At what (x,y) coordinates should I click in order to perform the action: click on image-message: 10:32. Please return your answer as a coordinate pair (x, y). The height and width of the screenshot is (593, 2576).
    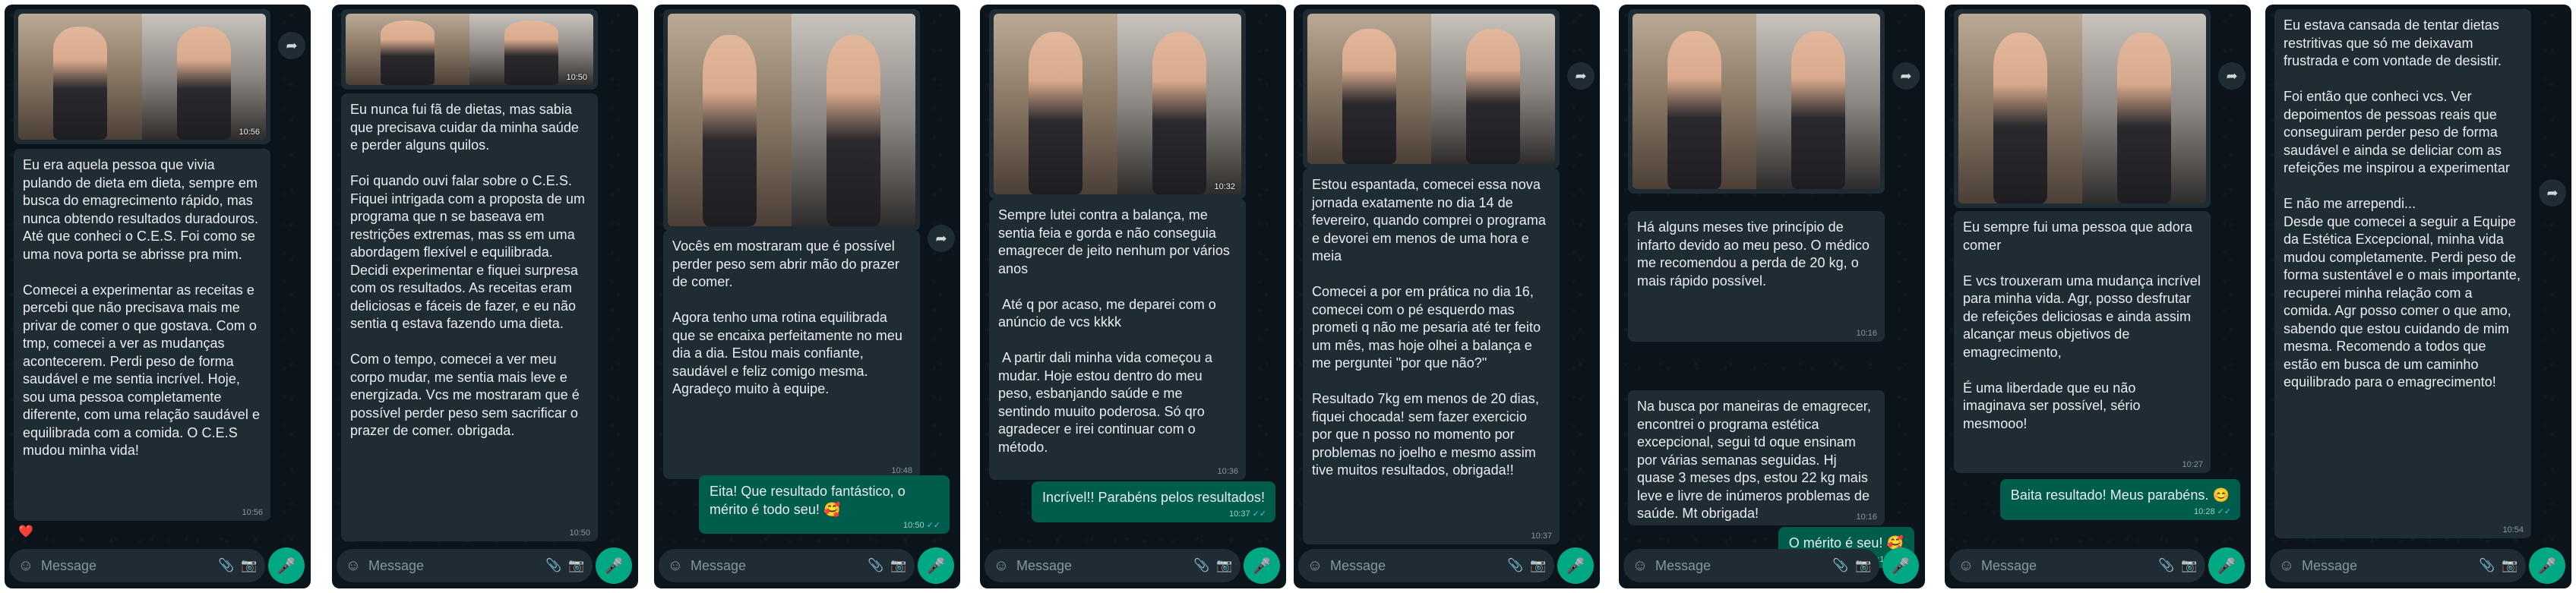
    Looking at the image, I should click on (1117, 104).